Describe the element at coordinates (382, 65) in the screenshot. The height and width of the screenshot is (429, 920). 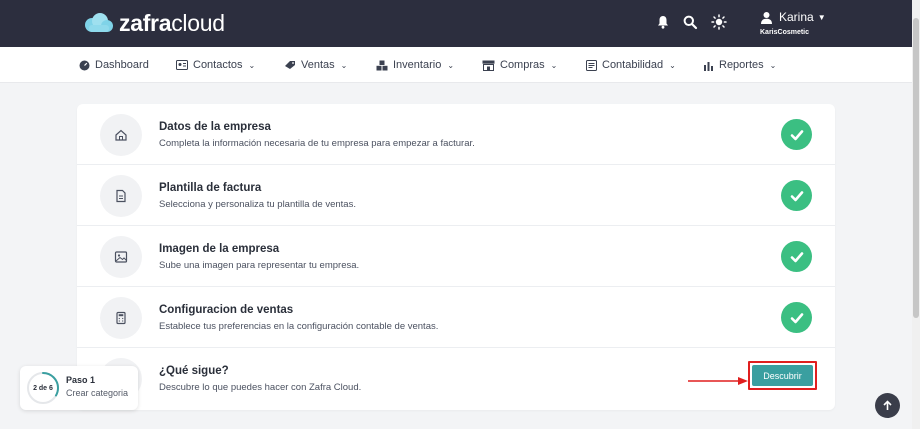
I see `boxes-icon` at that location.